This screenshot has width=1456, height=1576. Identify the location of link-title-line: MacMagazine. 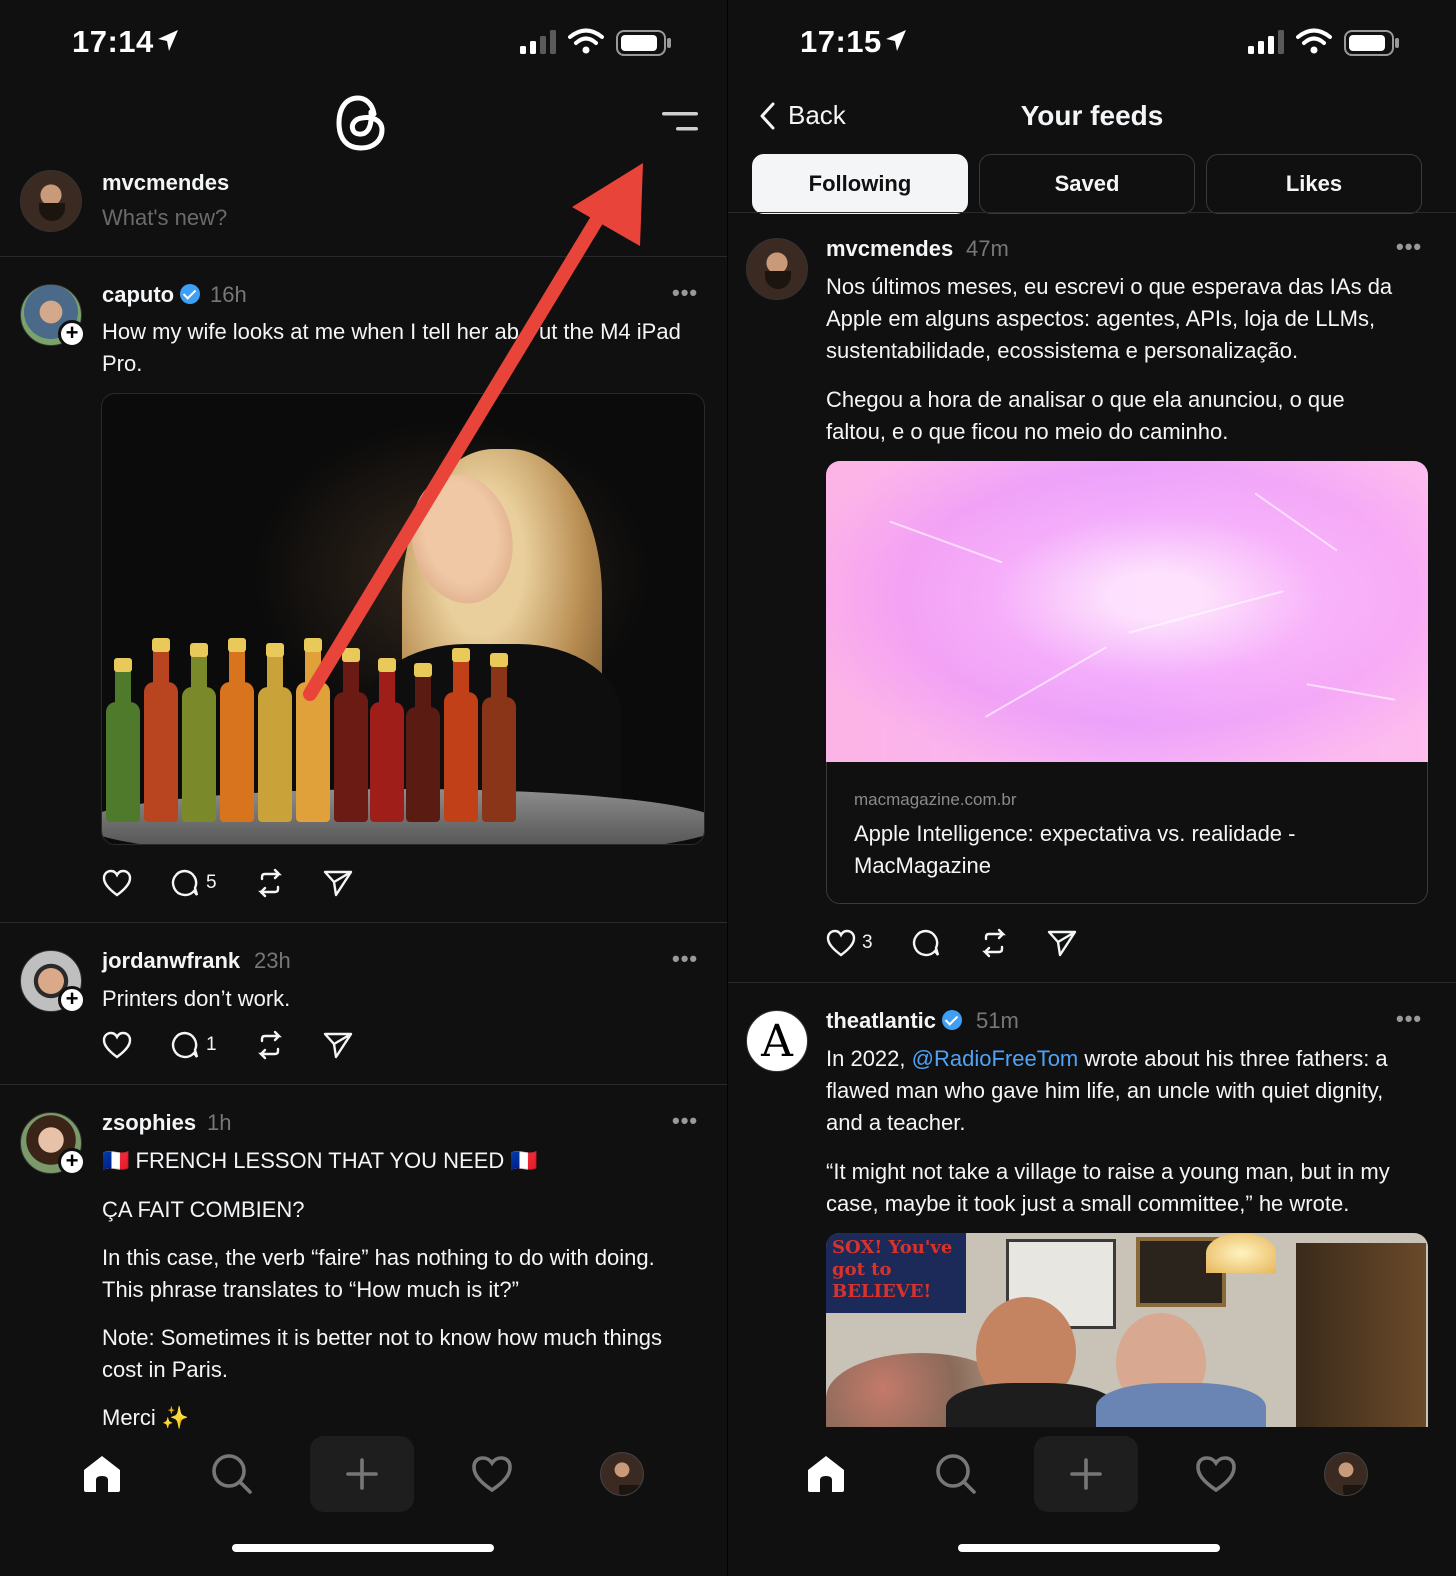
(922, 865).